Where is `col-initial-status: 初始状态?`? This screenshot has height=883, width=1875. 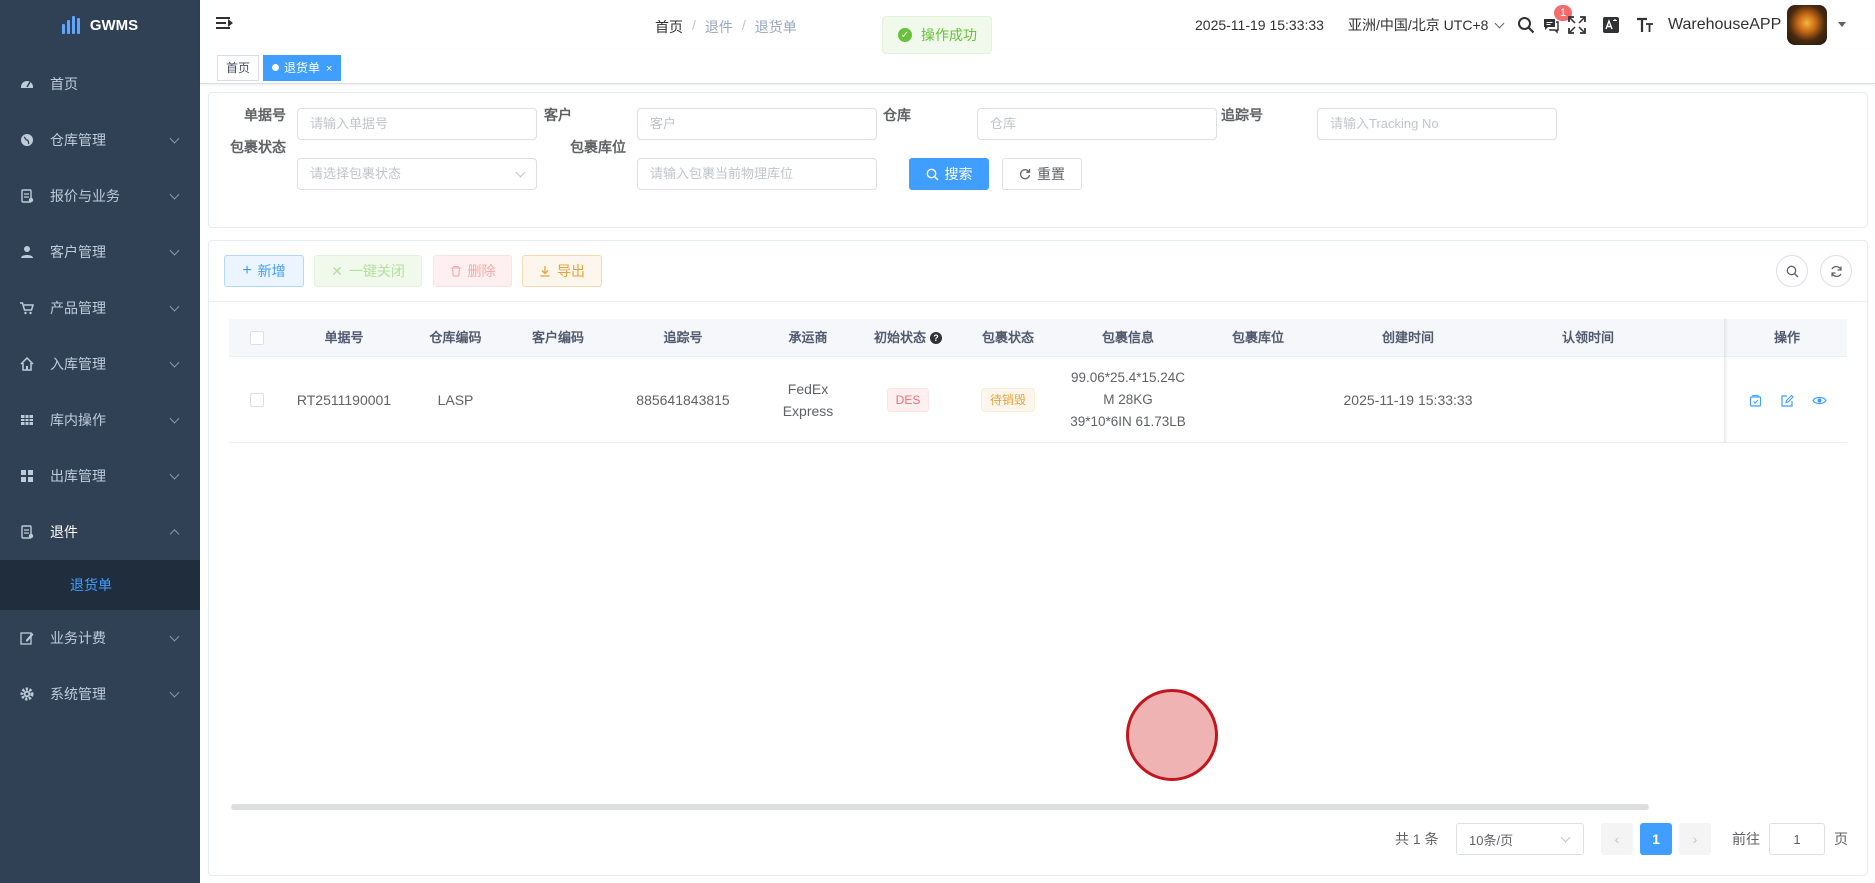
col-initial-status: 初始状态? is located at coordinates (908, 338).